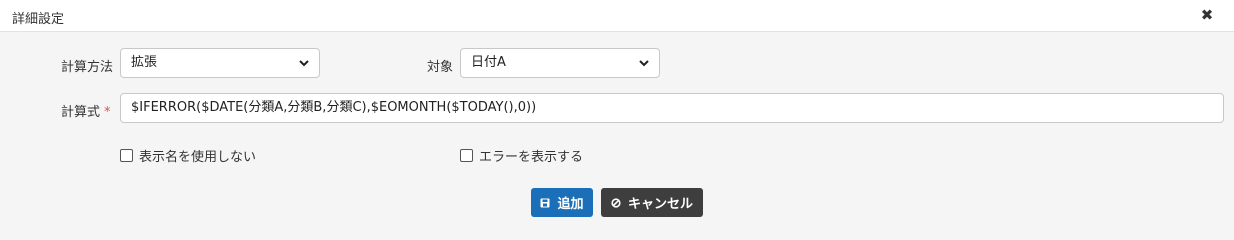  What do you see at coordinates (198, 157) in the screenshot?
I see `hide-display-name-label: 表示名を使用しない` at bounding box center [198, 157].